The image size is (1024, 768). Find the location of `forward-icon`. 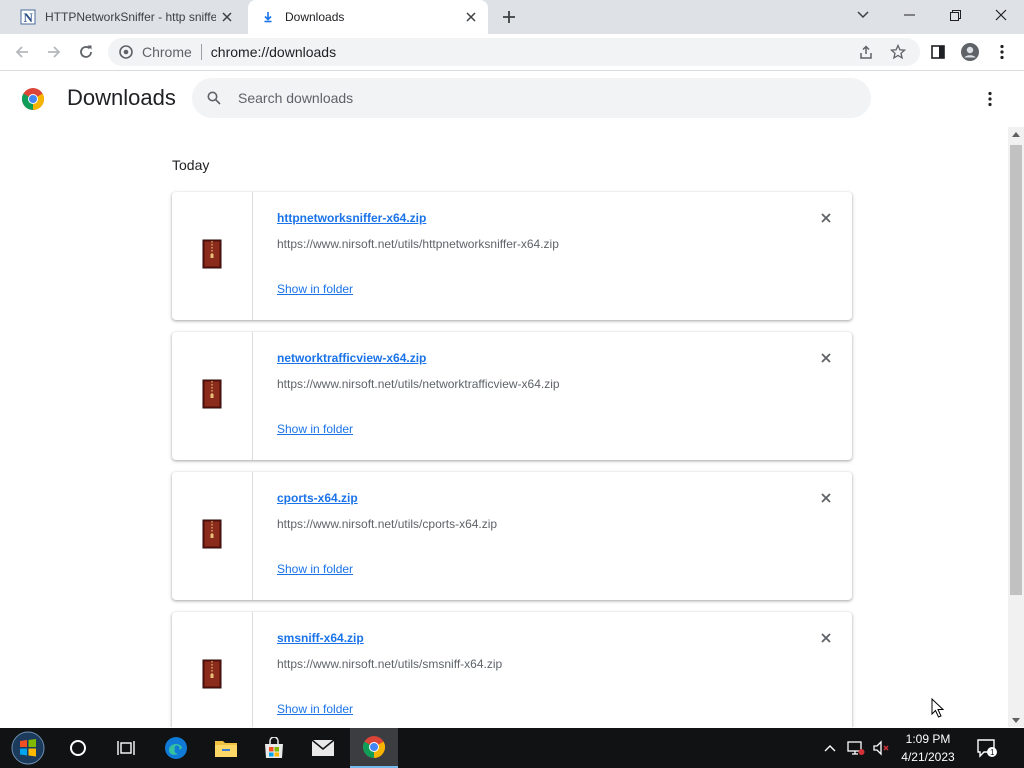

forward-icon is located at coordinates (54, 52).